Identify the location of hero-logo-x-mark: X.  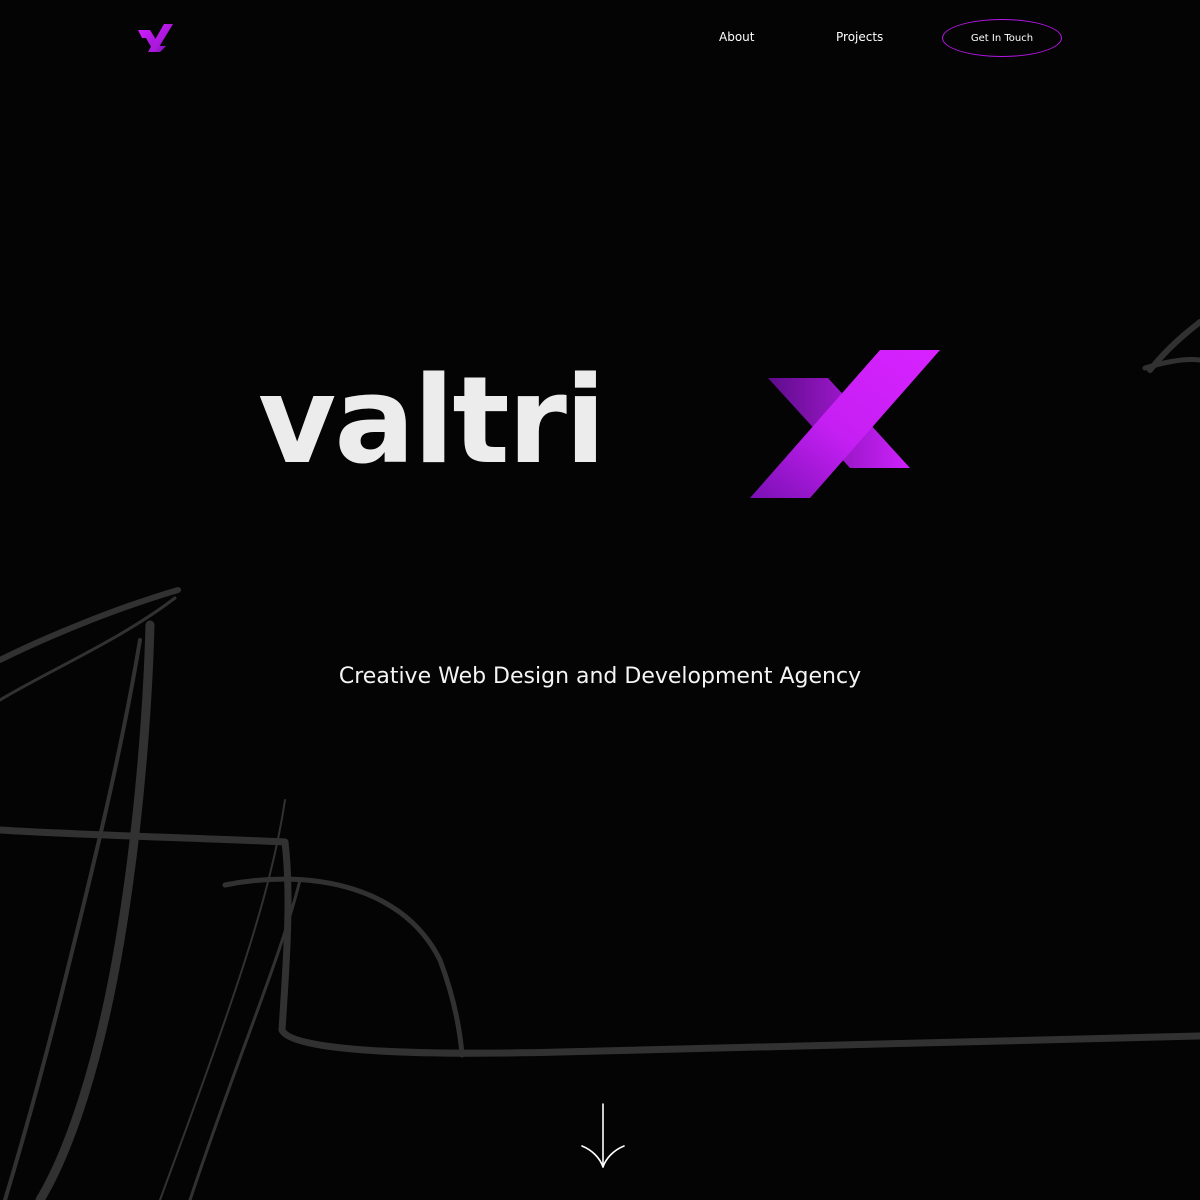
(599, 422).